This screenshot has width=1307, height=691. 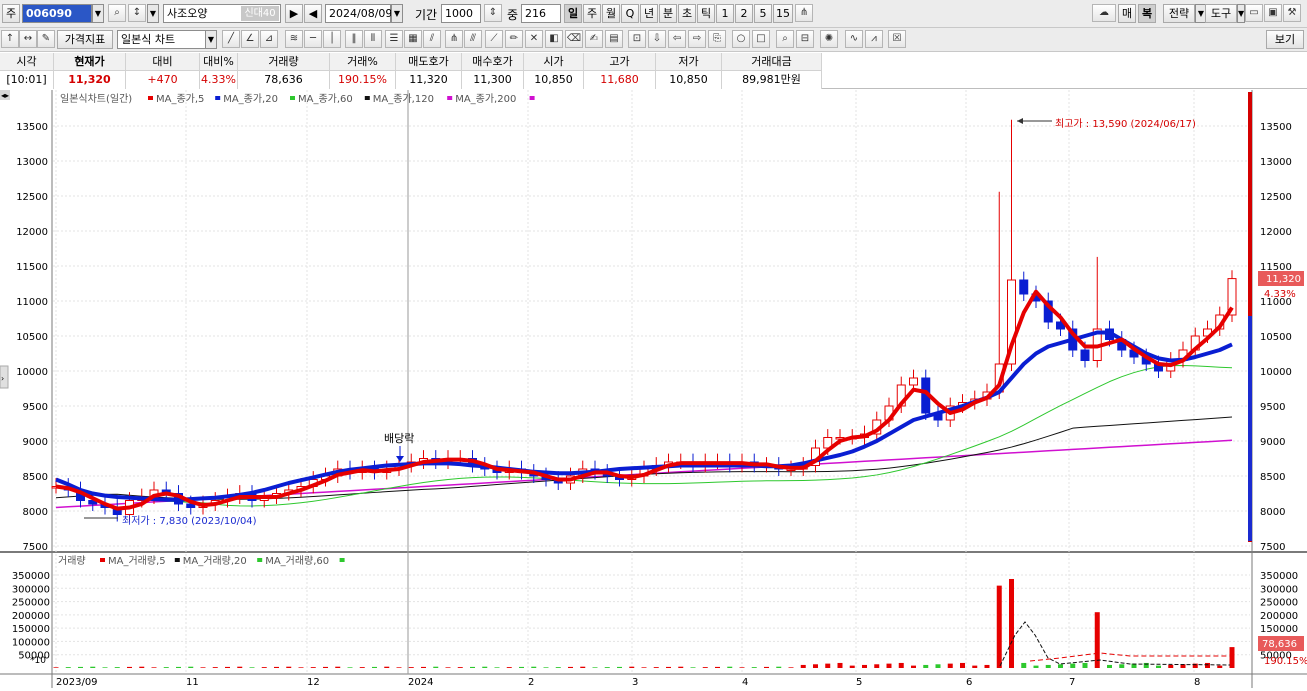 What do you see at coordinates (668, 13) in the screenshot?
I see `period-minute-button: 분` at bounding box center [668, 13].